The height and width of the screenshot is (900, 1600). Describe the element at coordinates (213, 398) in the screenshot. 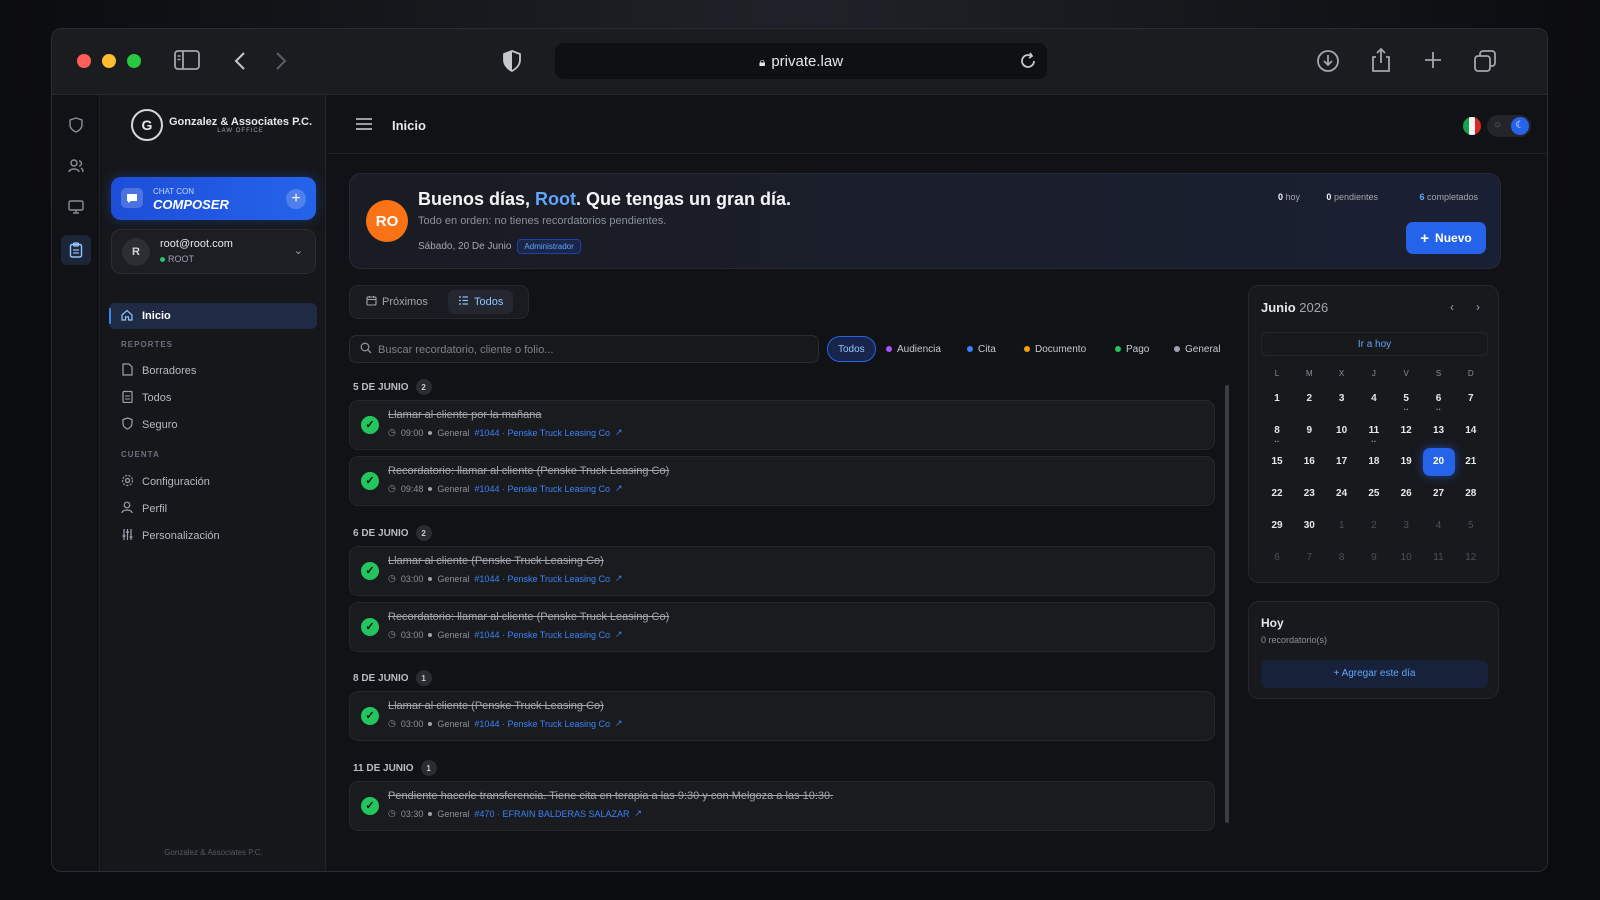

I see `nav-item-todos: Todos` at that location.